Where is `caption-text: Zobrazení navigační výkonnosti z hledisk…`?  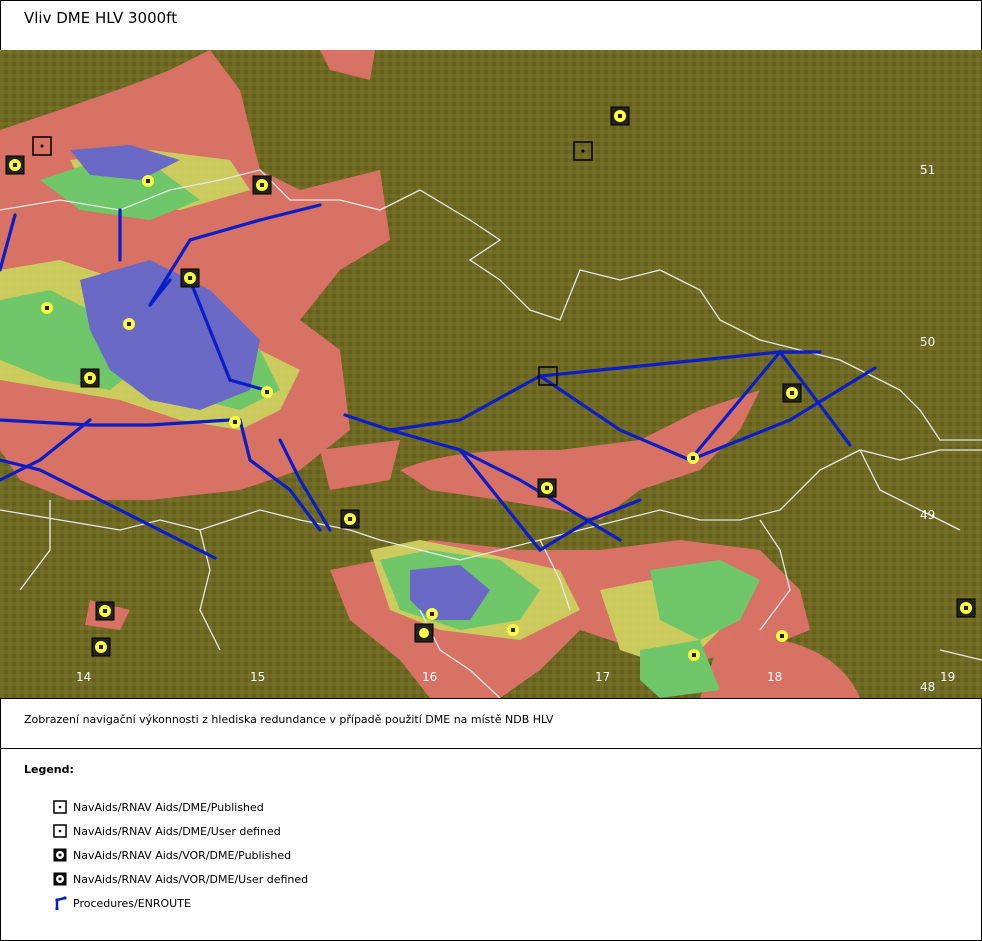
caption-text: Zobrazení navigační výkonnosti z hledisk… is located at coordinates (289, 719).